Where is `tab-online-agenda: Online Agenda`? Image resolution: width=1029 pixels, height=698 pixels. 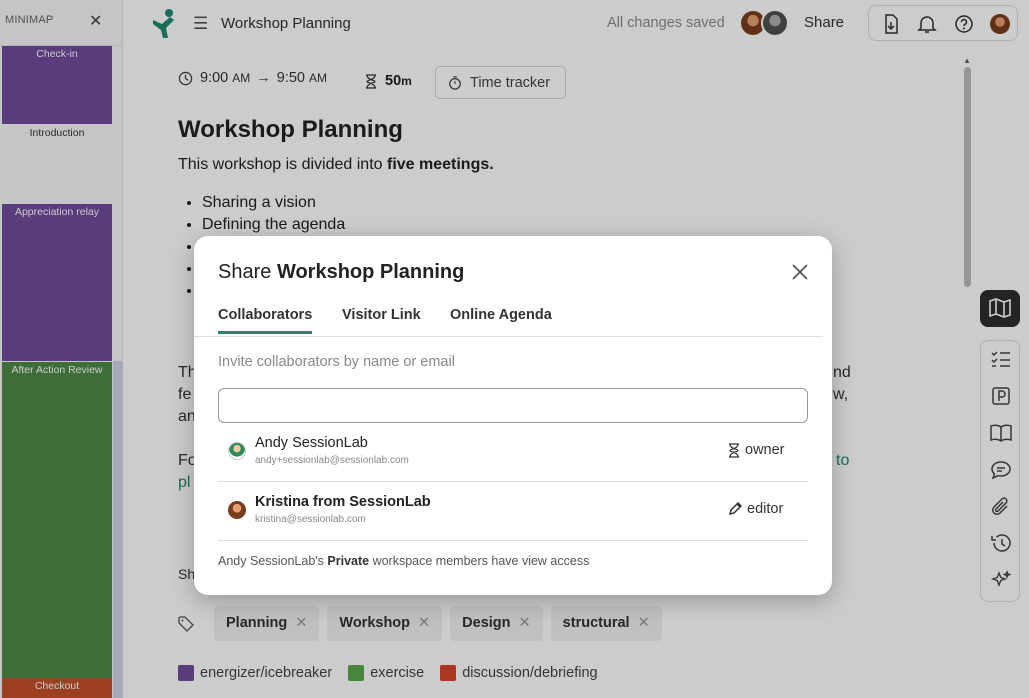
tab-online-agenda: Online Agenda is located at coordinates (501, 315).